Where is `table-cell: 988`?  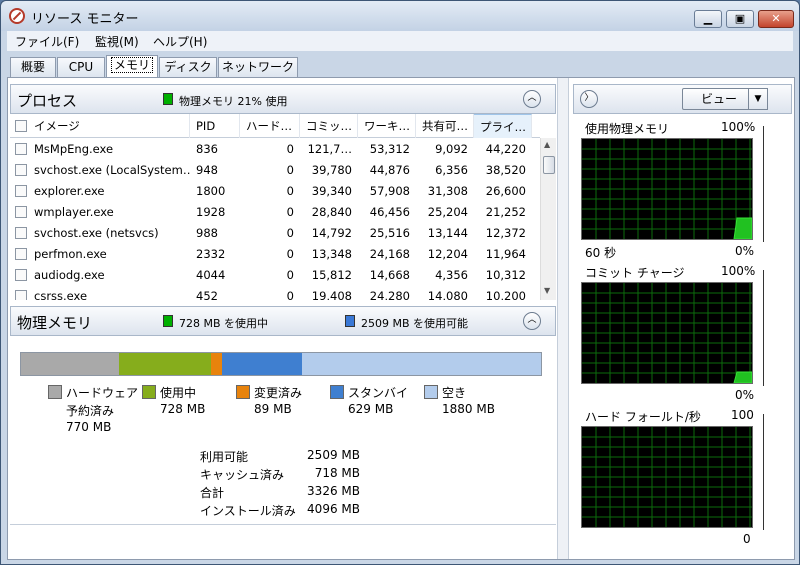 table-cell: 988 is located at coordinates (207, 233).